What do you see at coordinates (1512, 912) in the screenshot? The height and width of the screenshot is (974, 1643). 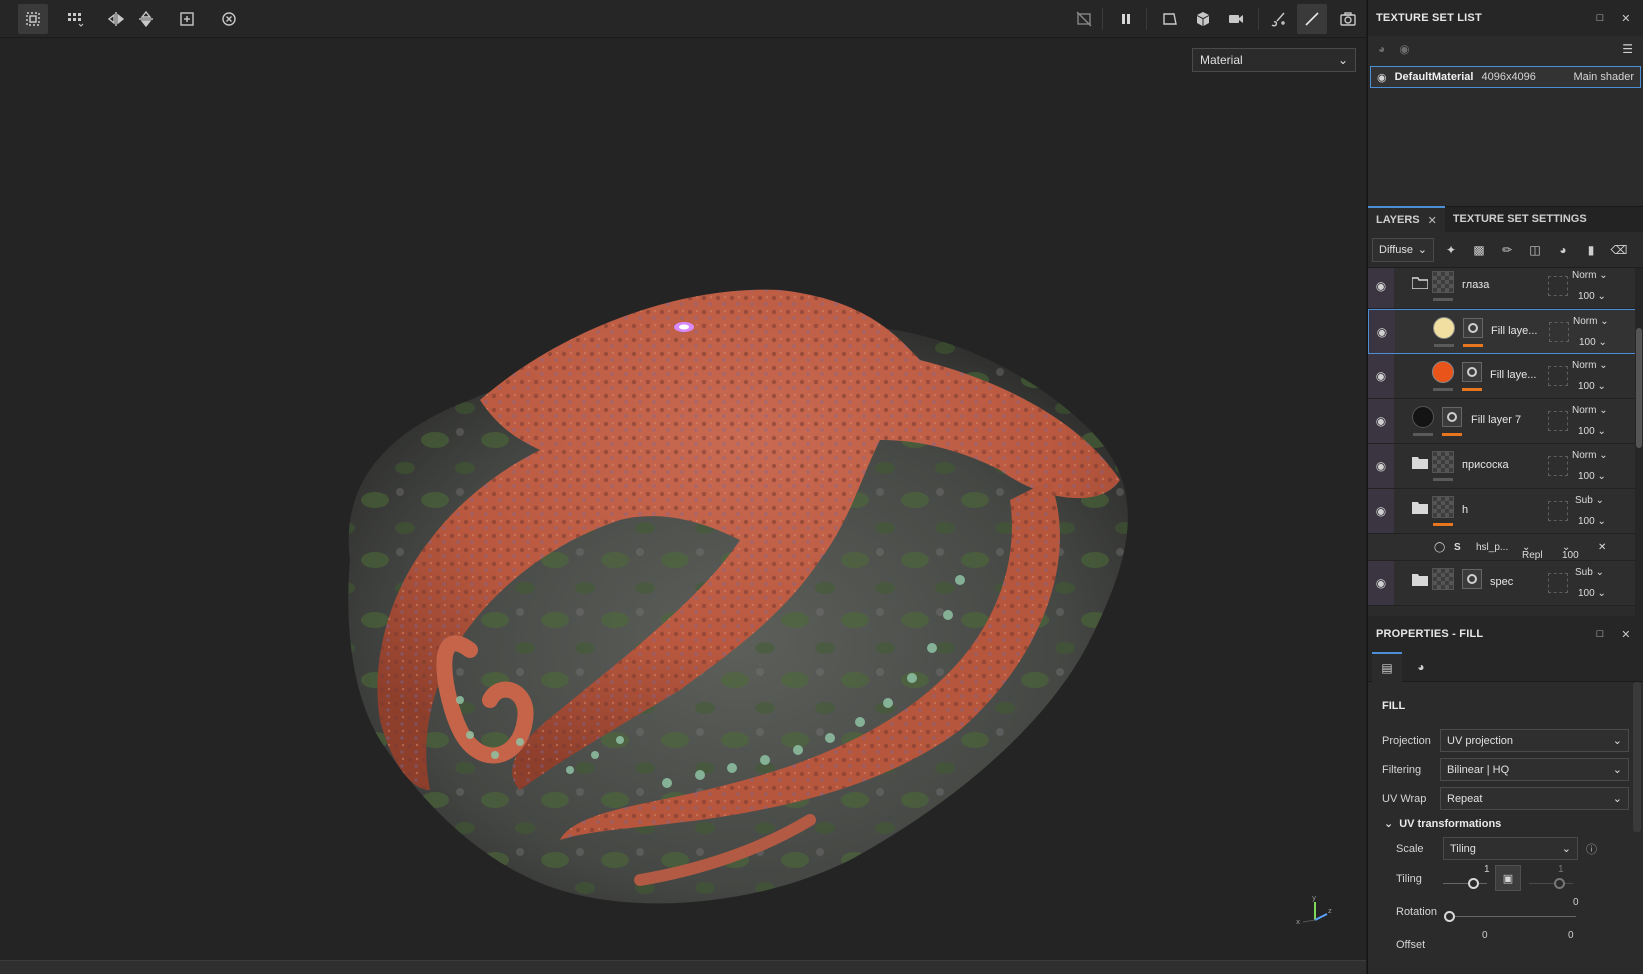 I see `rotation-slider: Rotation 0` at bounding box center [1512, 912].